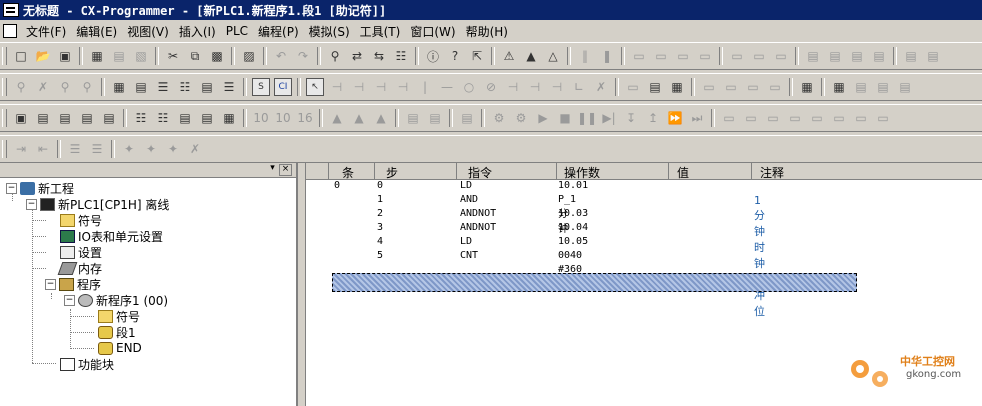  Describe the element at coordinates (753, 87) in the screenshot. I see `output-window-icon: ▭` at that location.